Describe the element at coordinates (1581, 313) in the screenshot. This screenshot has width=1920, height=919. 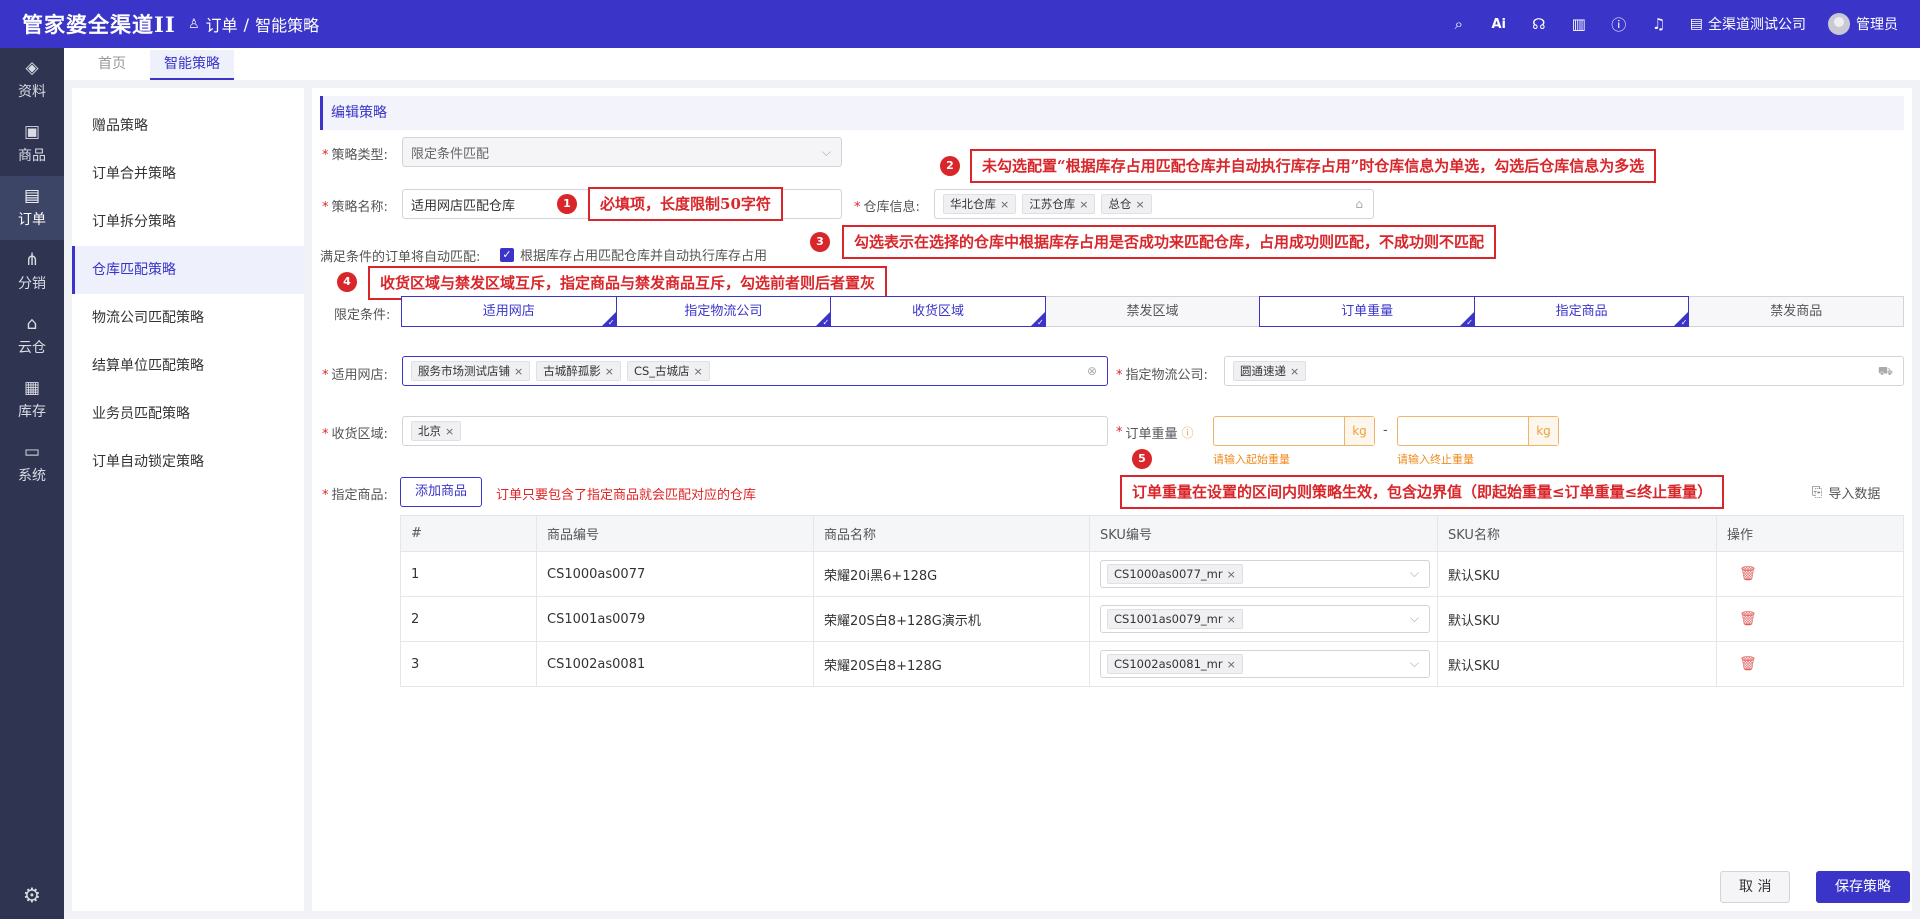
I see `condition-goods: 指定商品` at that location.